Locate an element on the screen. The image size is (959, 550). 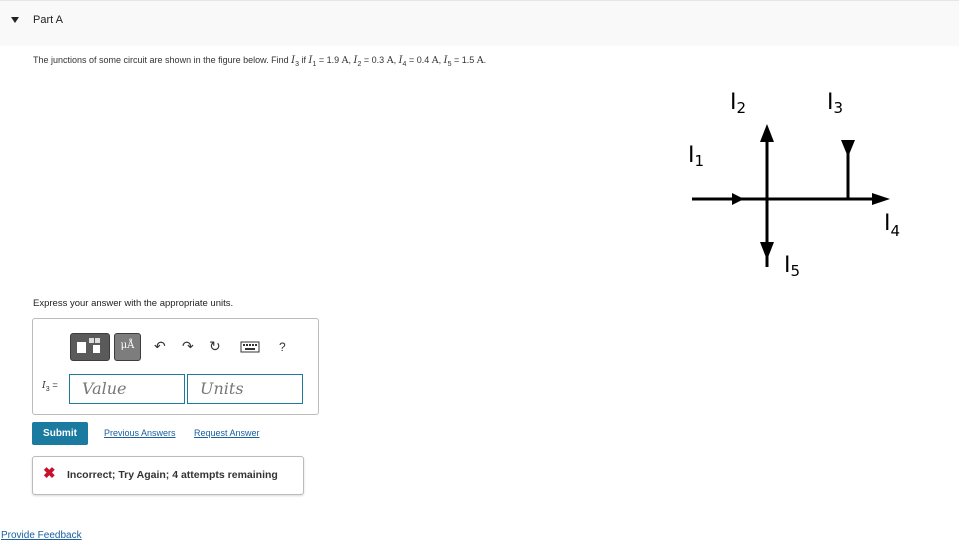
request-answer-link: Request Answer is located at coordinates (227, 433).